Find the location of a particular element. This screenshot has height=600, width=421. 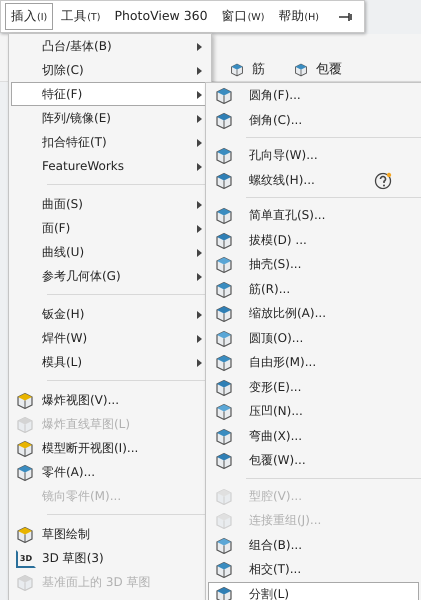

menu-item: 钣金(H) is located at coordinates (110, 314).